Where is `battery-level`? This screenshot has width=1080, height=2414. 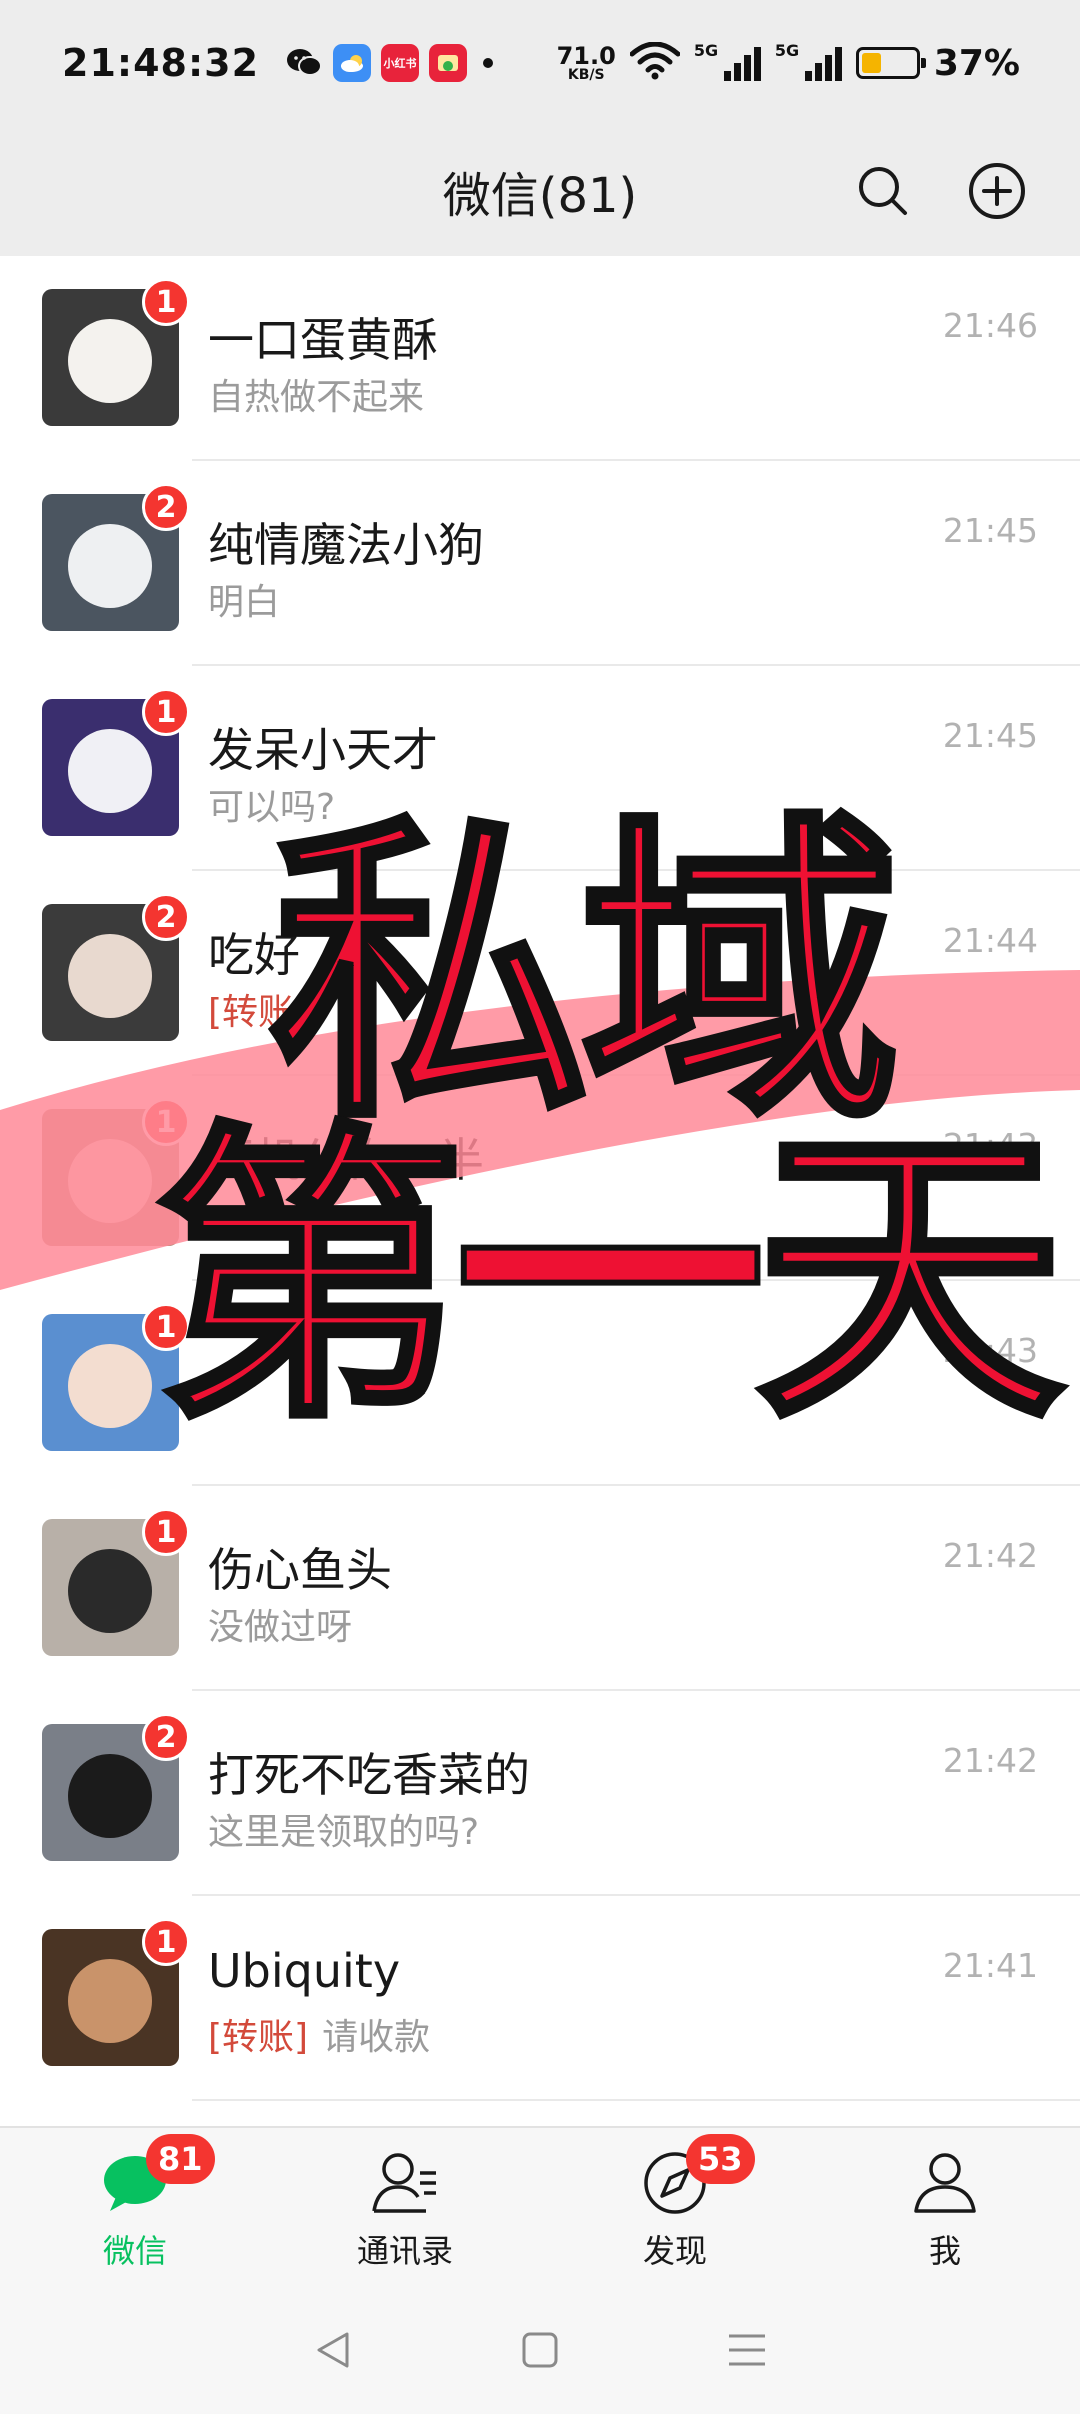
battery-level is located at coordinates (871, 63).